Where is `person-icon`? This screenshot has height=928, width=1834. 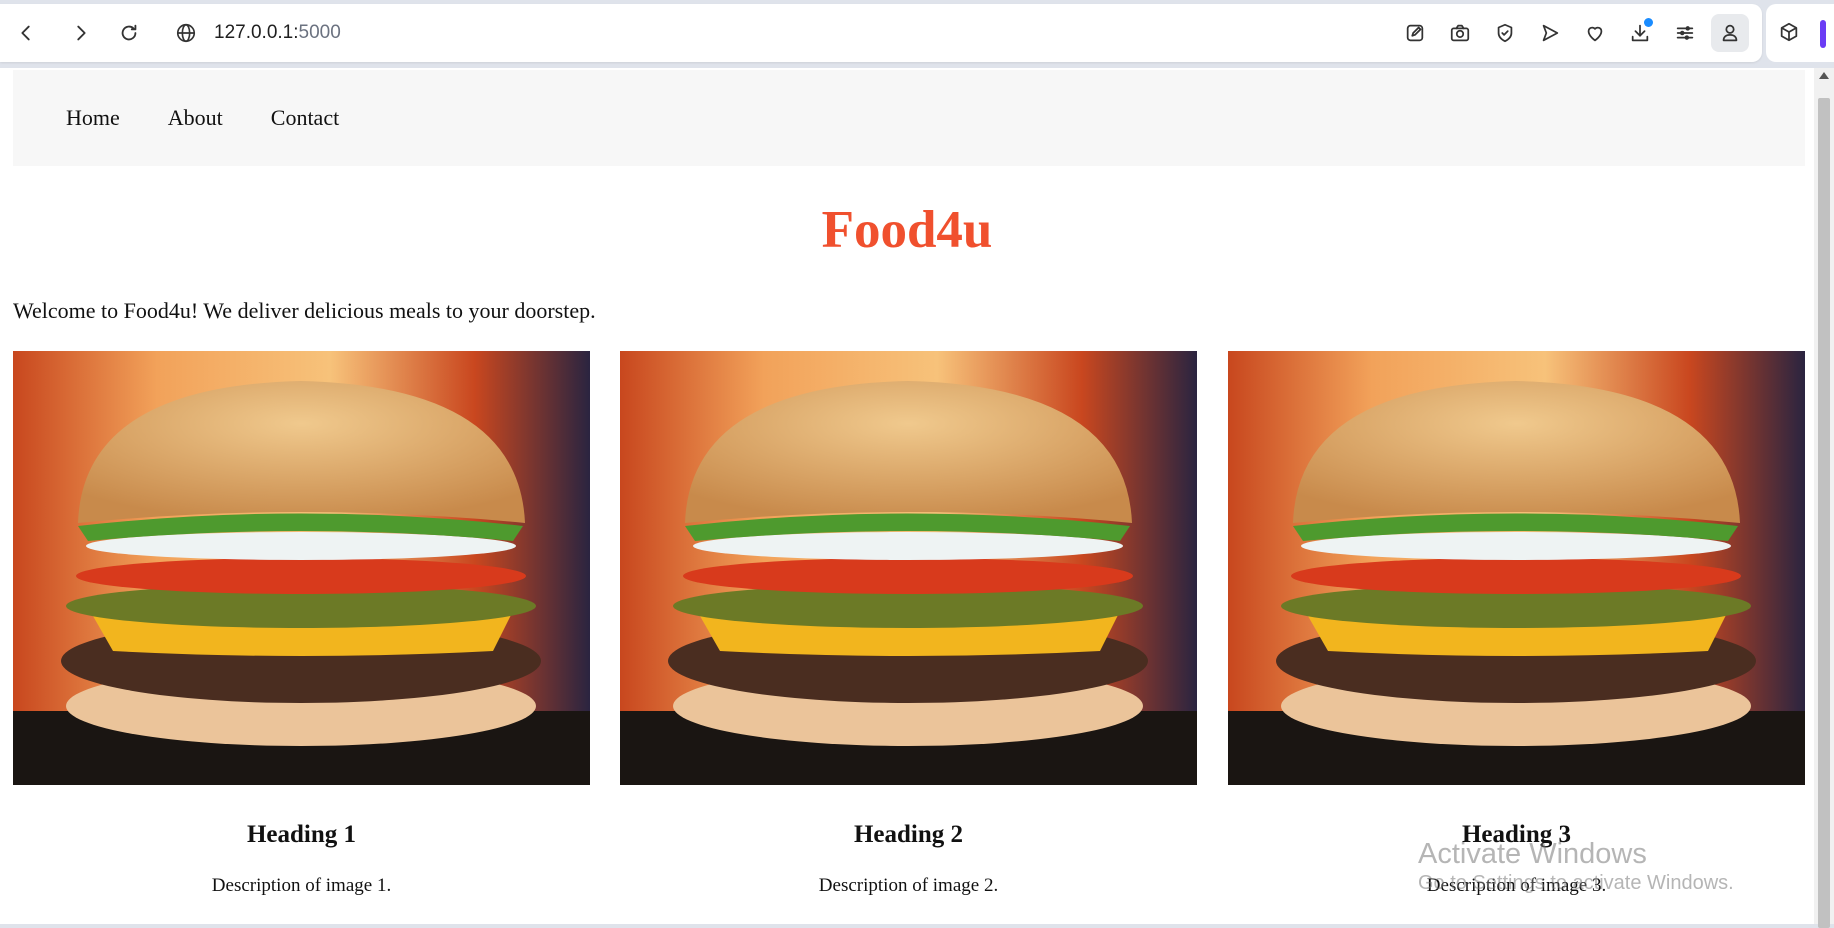
person-icon is located at coordinates (1730, 33).